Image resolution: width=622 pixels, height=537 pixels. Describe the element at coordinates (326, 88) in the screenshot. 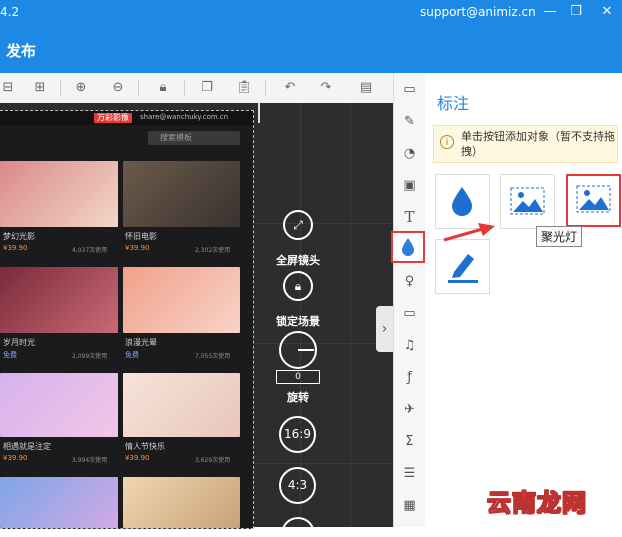

I see `redo-icon: ↷` at that location.